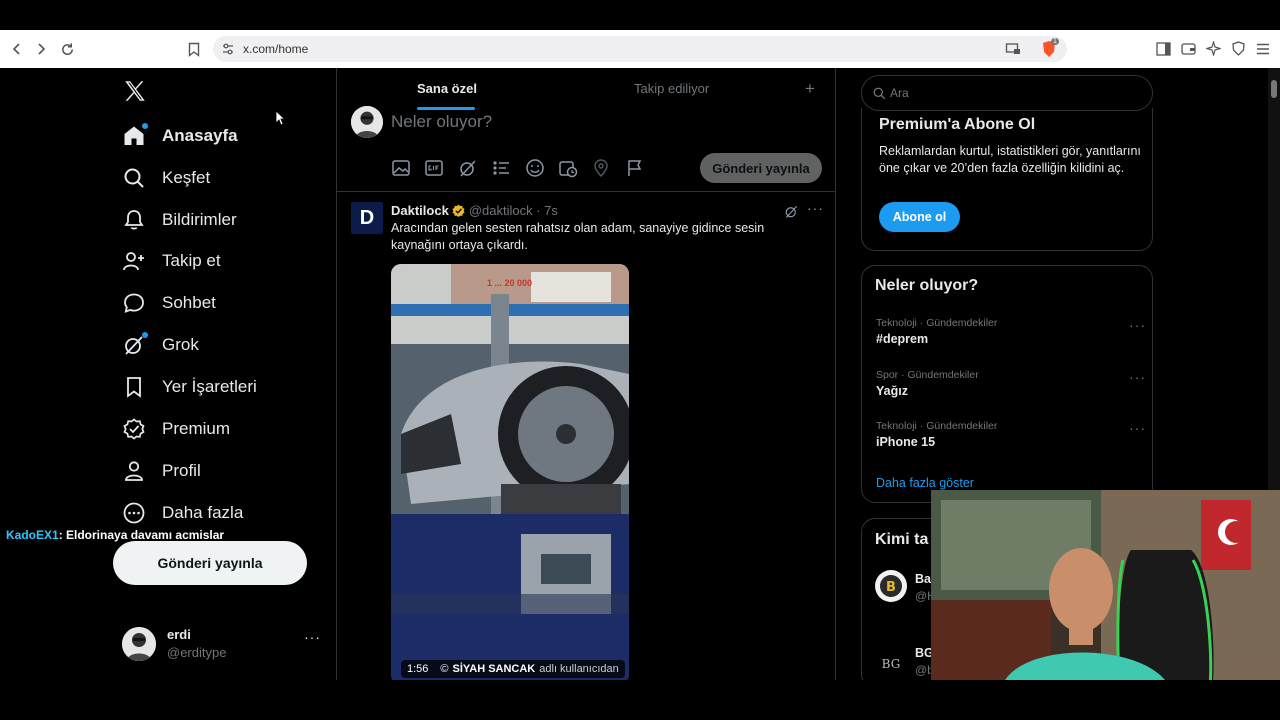 This screenshot has height=720, width=1280. Describe the element at coordinates (1263, 49) in the screenshot. I see `menu-icon` at that location.